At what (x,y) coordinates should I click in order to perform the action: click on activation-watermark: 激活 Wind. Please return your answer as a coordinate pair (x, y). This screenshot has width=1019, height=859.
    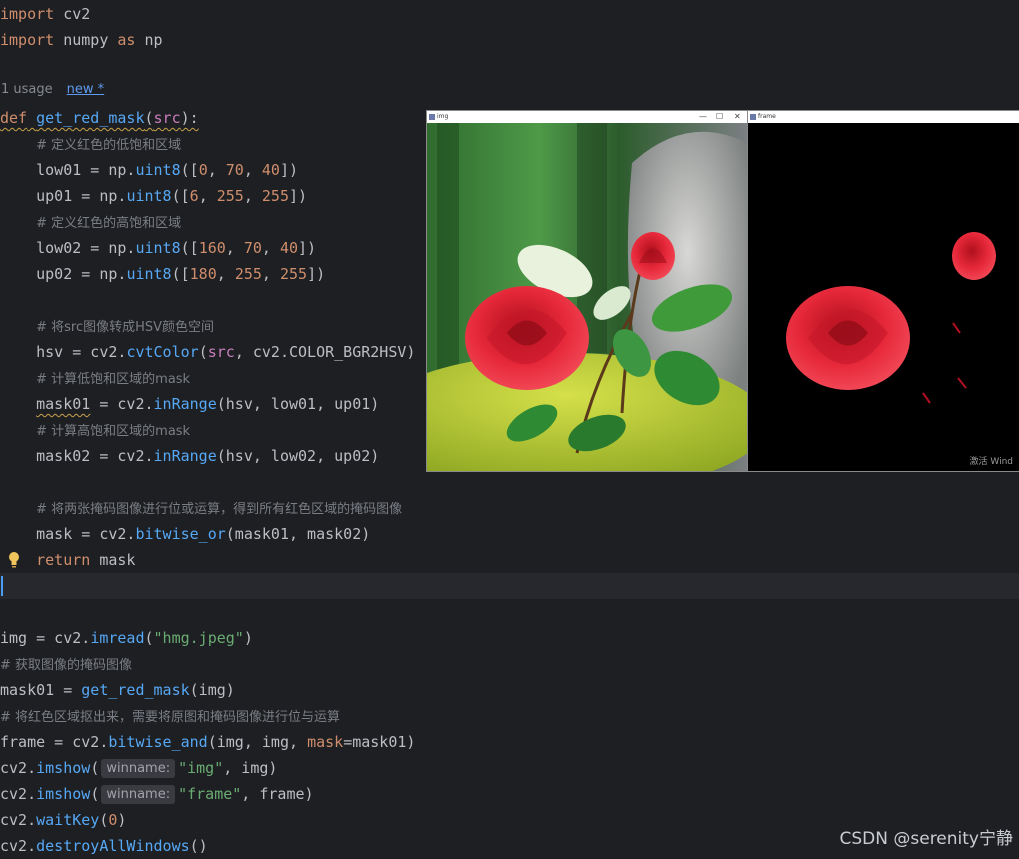
    Looking at the image, I should click on (991, 462).